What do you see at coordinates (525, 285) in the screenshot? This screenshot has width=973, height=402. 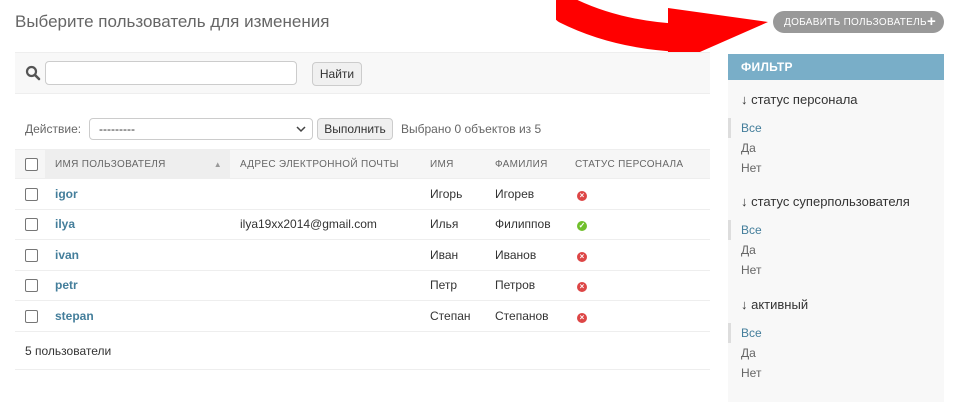 I see `last-name-cell: Петров` at bounding box center [525, 285].